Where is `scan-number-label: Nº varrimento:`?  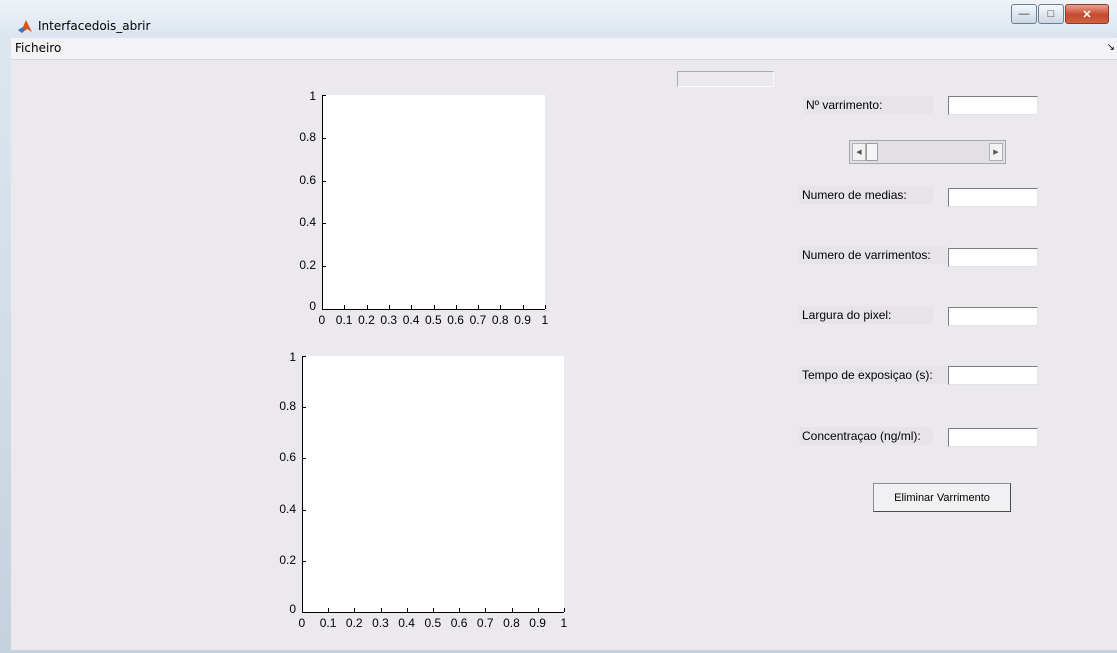
scan-number-label: Nº varrimento: is located at coordinates (868, 105).